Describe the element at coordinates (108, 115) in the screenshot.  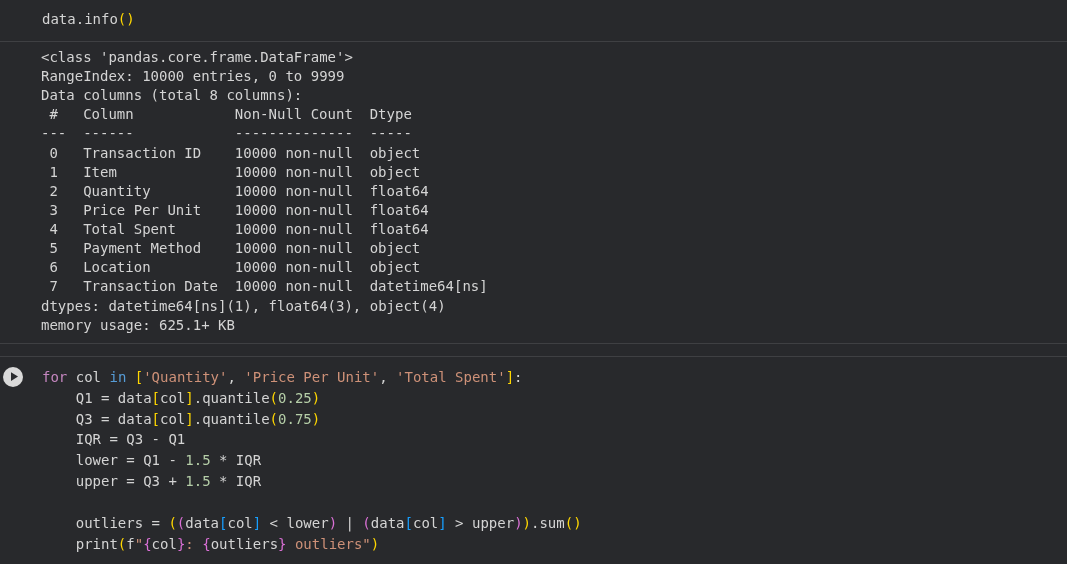
I see `column-header: Column` at that location.